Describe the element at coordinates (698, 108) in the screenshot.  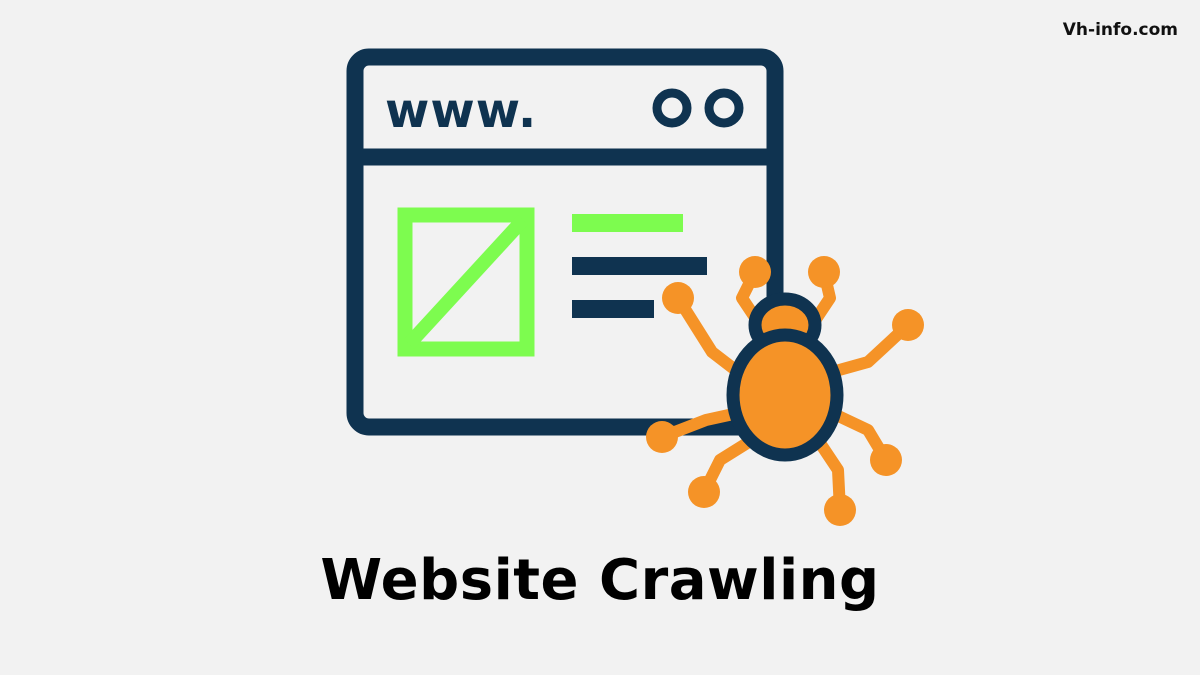
I see `window-dots-icon` at that location.